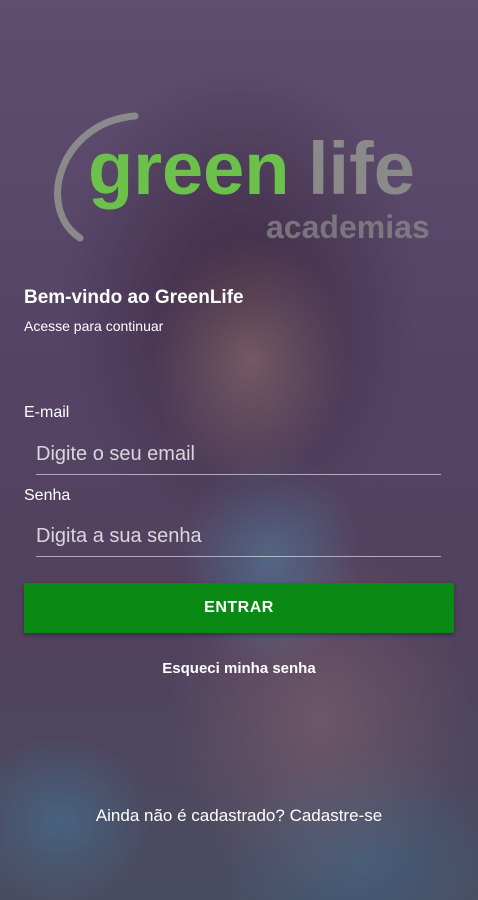 Image resolution: width=478 pixels, height=900 pixels. I want to click on logo-word-life: life, so click(361, 168).